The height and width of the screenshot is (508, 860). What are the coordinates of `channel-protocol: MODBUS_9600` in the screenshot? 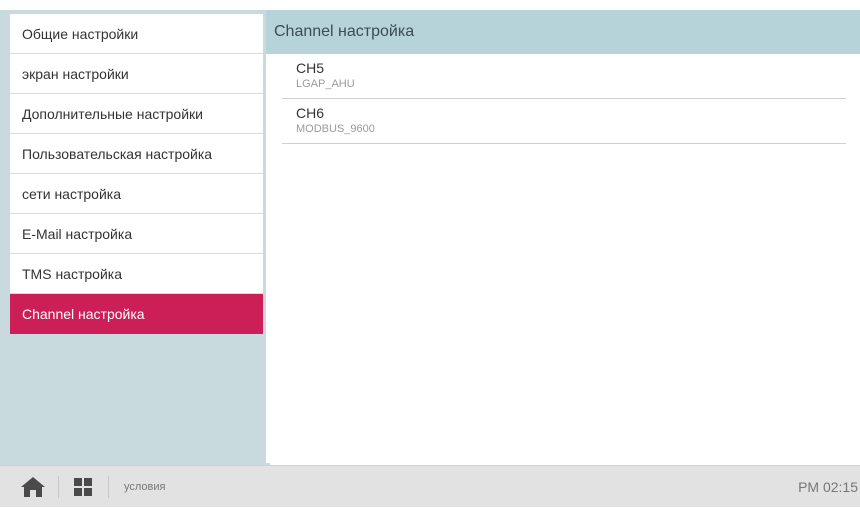 It's located at (335, 129).